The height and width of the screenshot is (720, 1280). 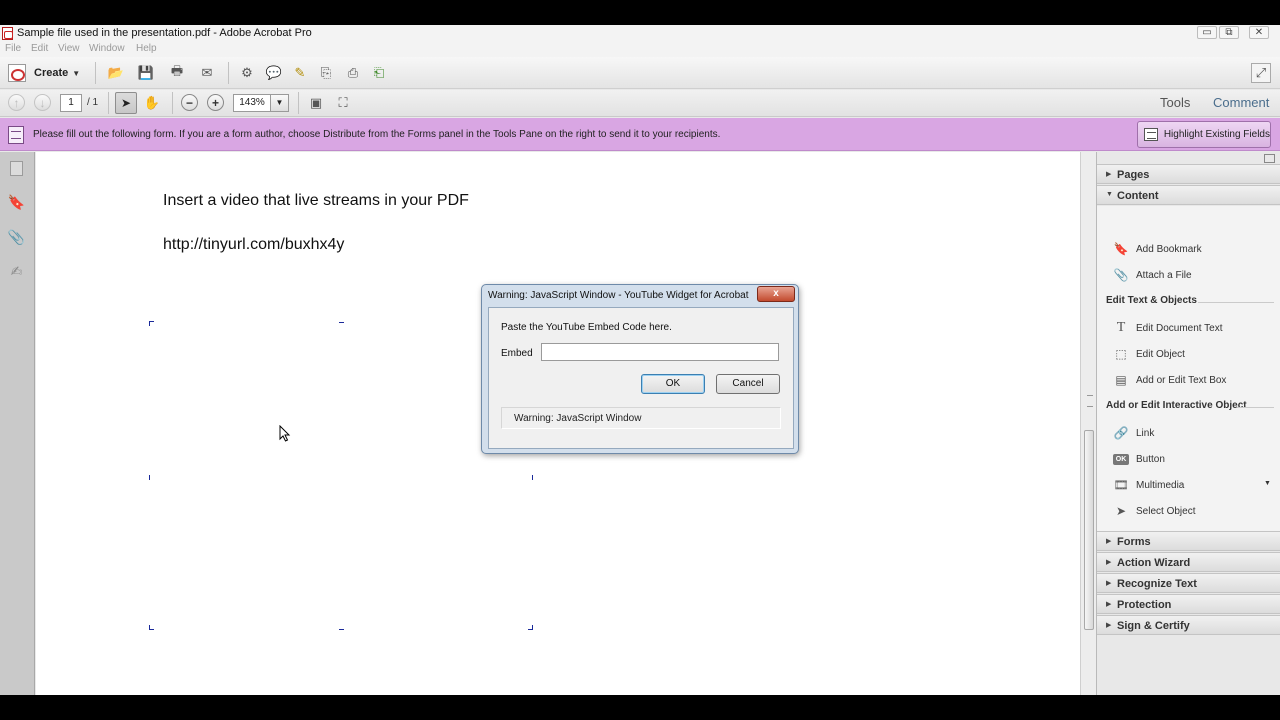 I want to click on attachments-panel-icon: 📎, so click(x=16, y=237).